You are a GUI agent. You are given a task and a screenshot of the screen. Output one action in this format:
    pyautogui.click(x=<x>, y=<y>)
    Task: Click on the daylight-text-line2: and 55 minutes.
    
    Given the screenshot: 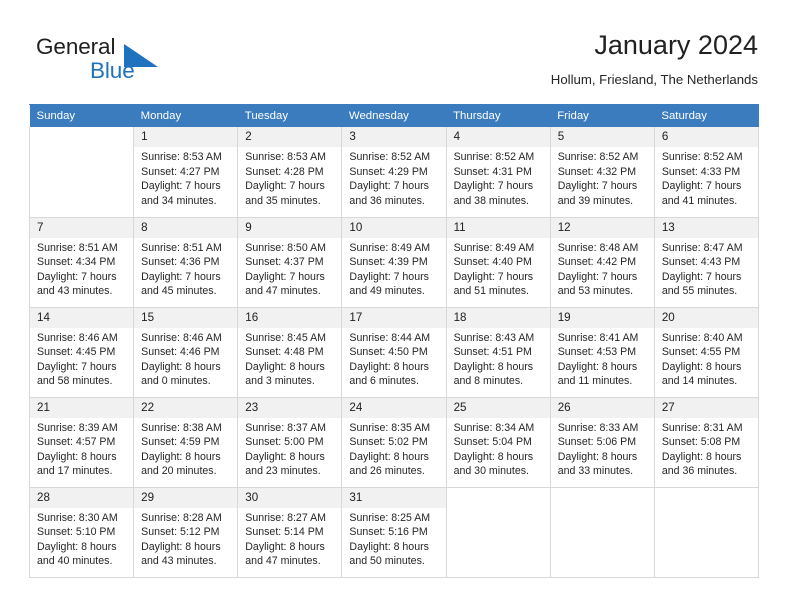 What is the action you would take?
    pyautogui.click(x=699, y=291)
    